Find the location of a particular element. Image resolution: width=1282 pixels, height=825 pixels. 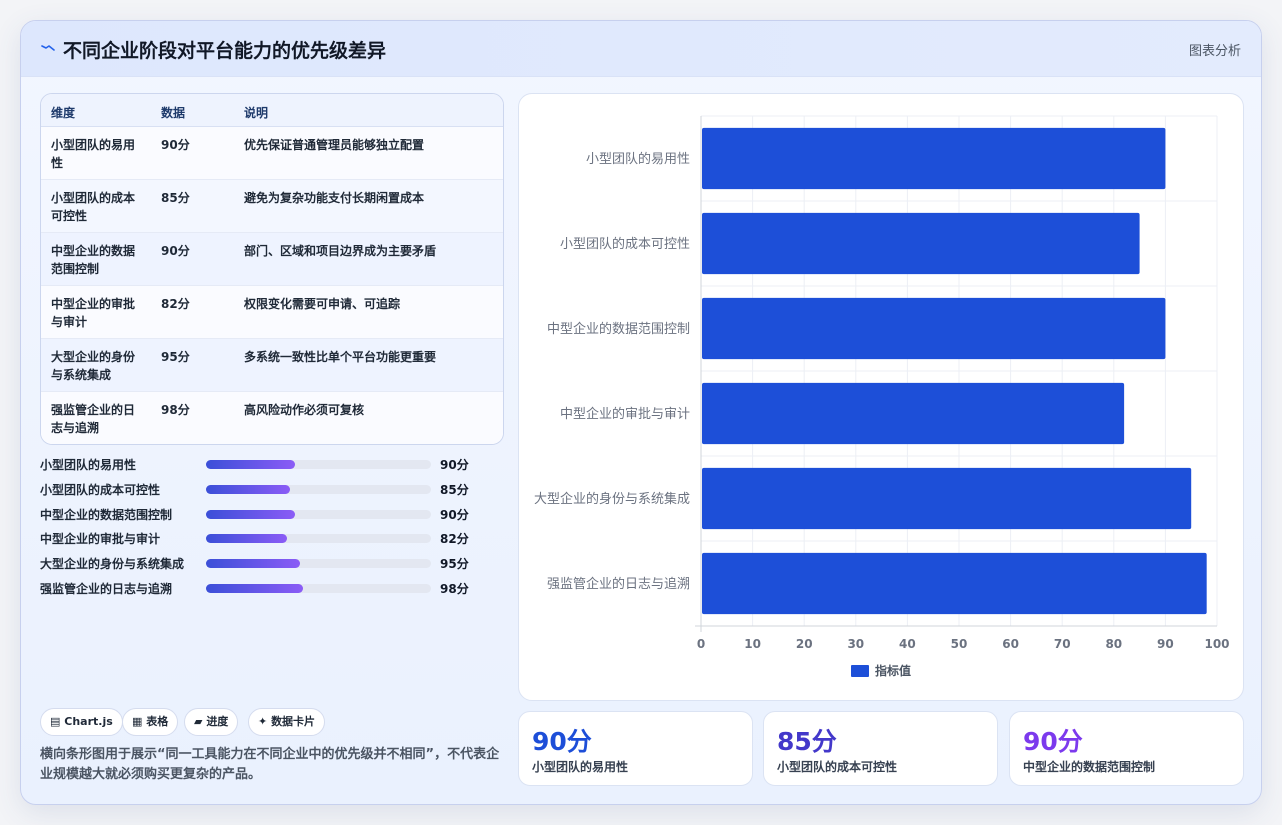

table-cell-description: 高风险动作必须可复核 is located at coordinates (304, 410).